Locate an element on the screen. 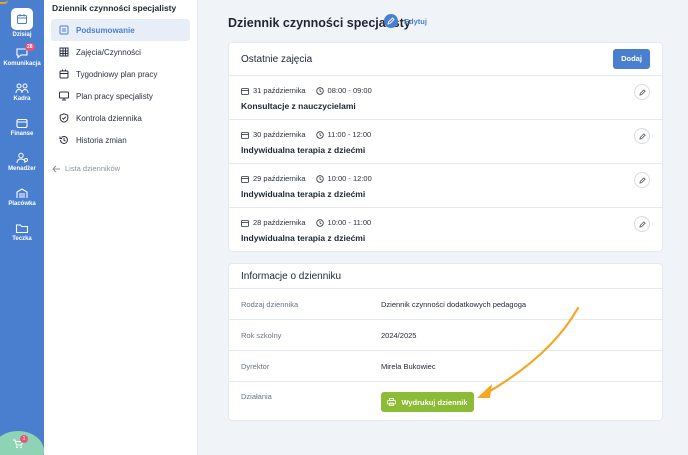 This screenshot has height=455, width=688. back-to-list-link: Lista dzienników is located at coordinates (86, 168).